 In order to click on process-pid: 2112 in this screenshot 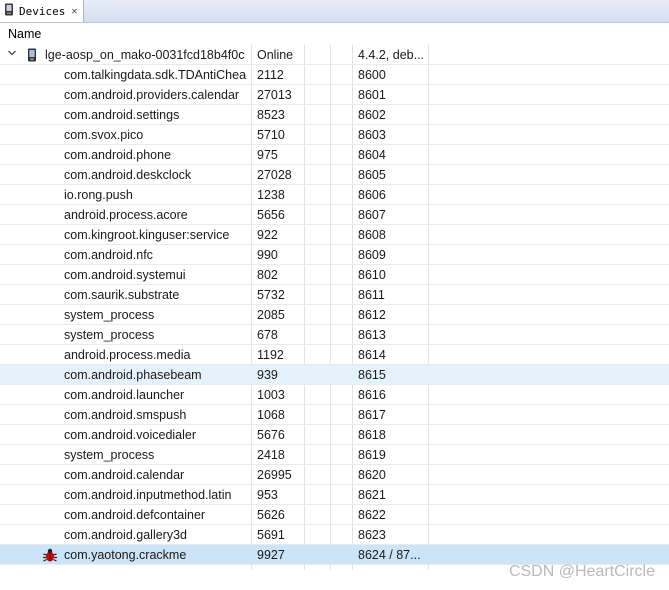, I will do `click(270, 75)`.